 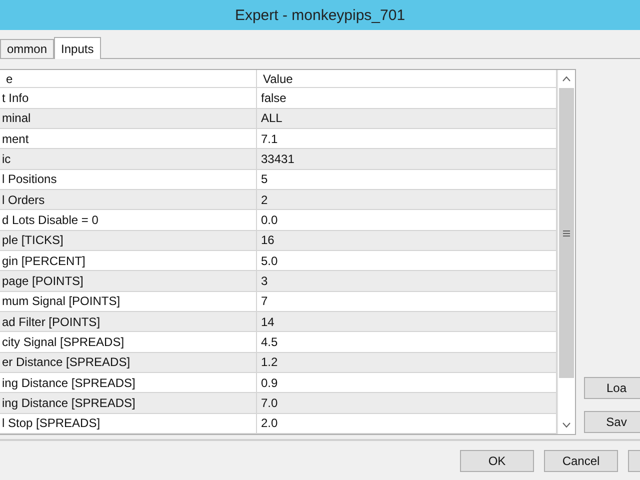 What do you see at coordinates (77, 48) in the screenshot?
I see `tab: Inputs` at bounding box center [77, 48].